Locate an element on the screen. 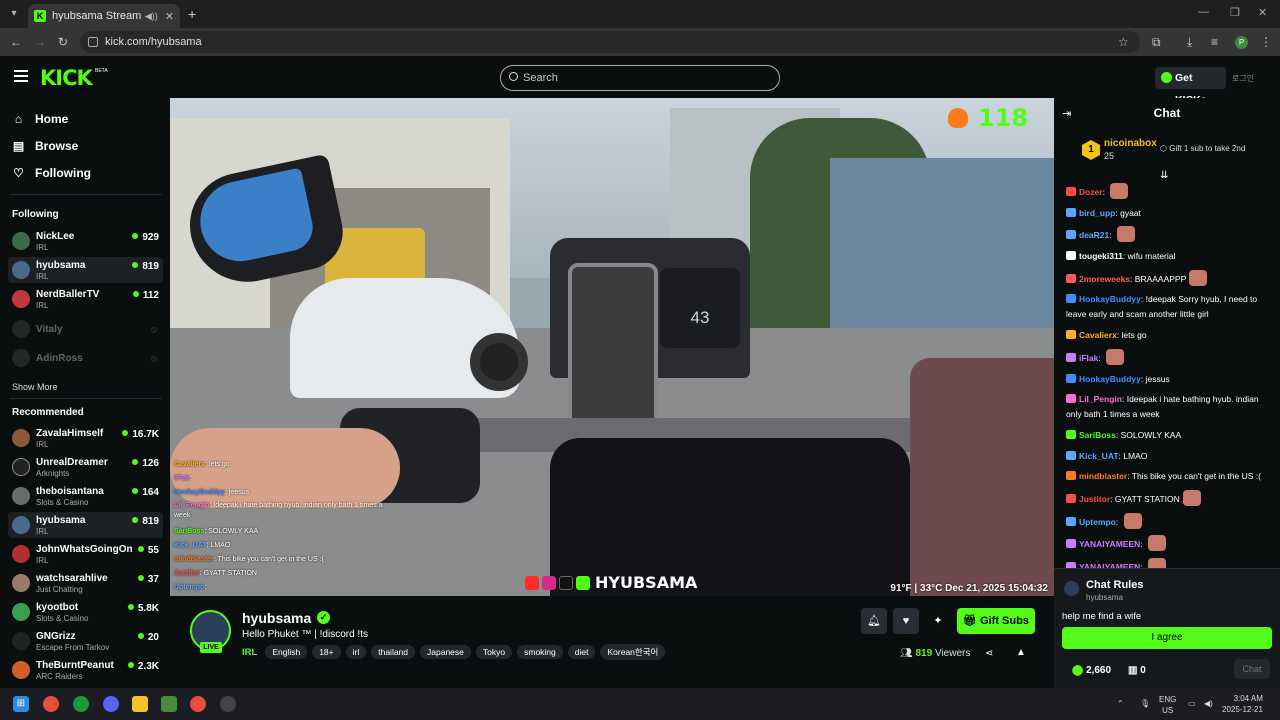  minimize-button: — is located at coordinates (1203, 12).